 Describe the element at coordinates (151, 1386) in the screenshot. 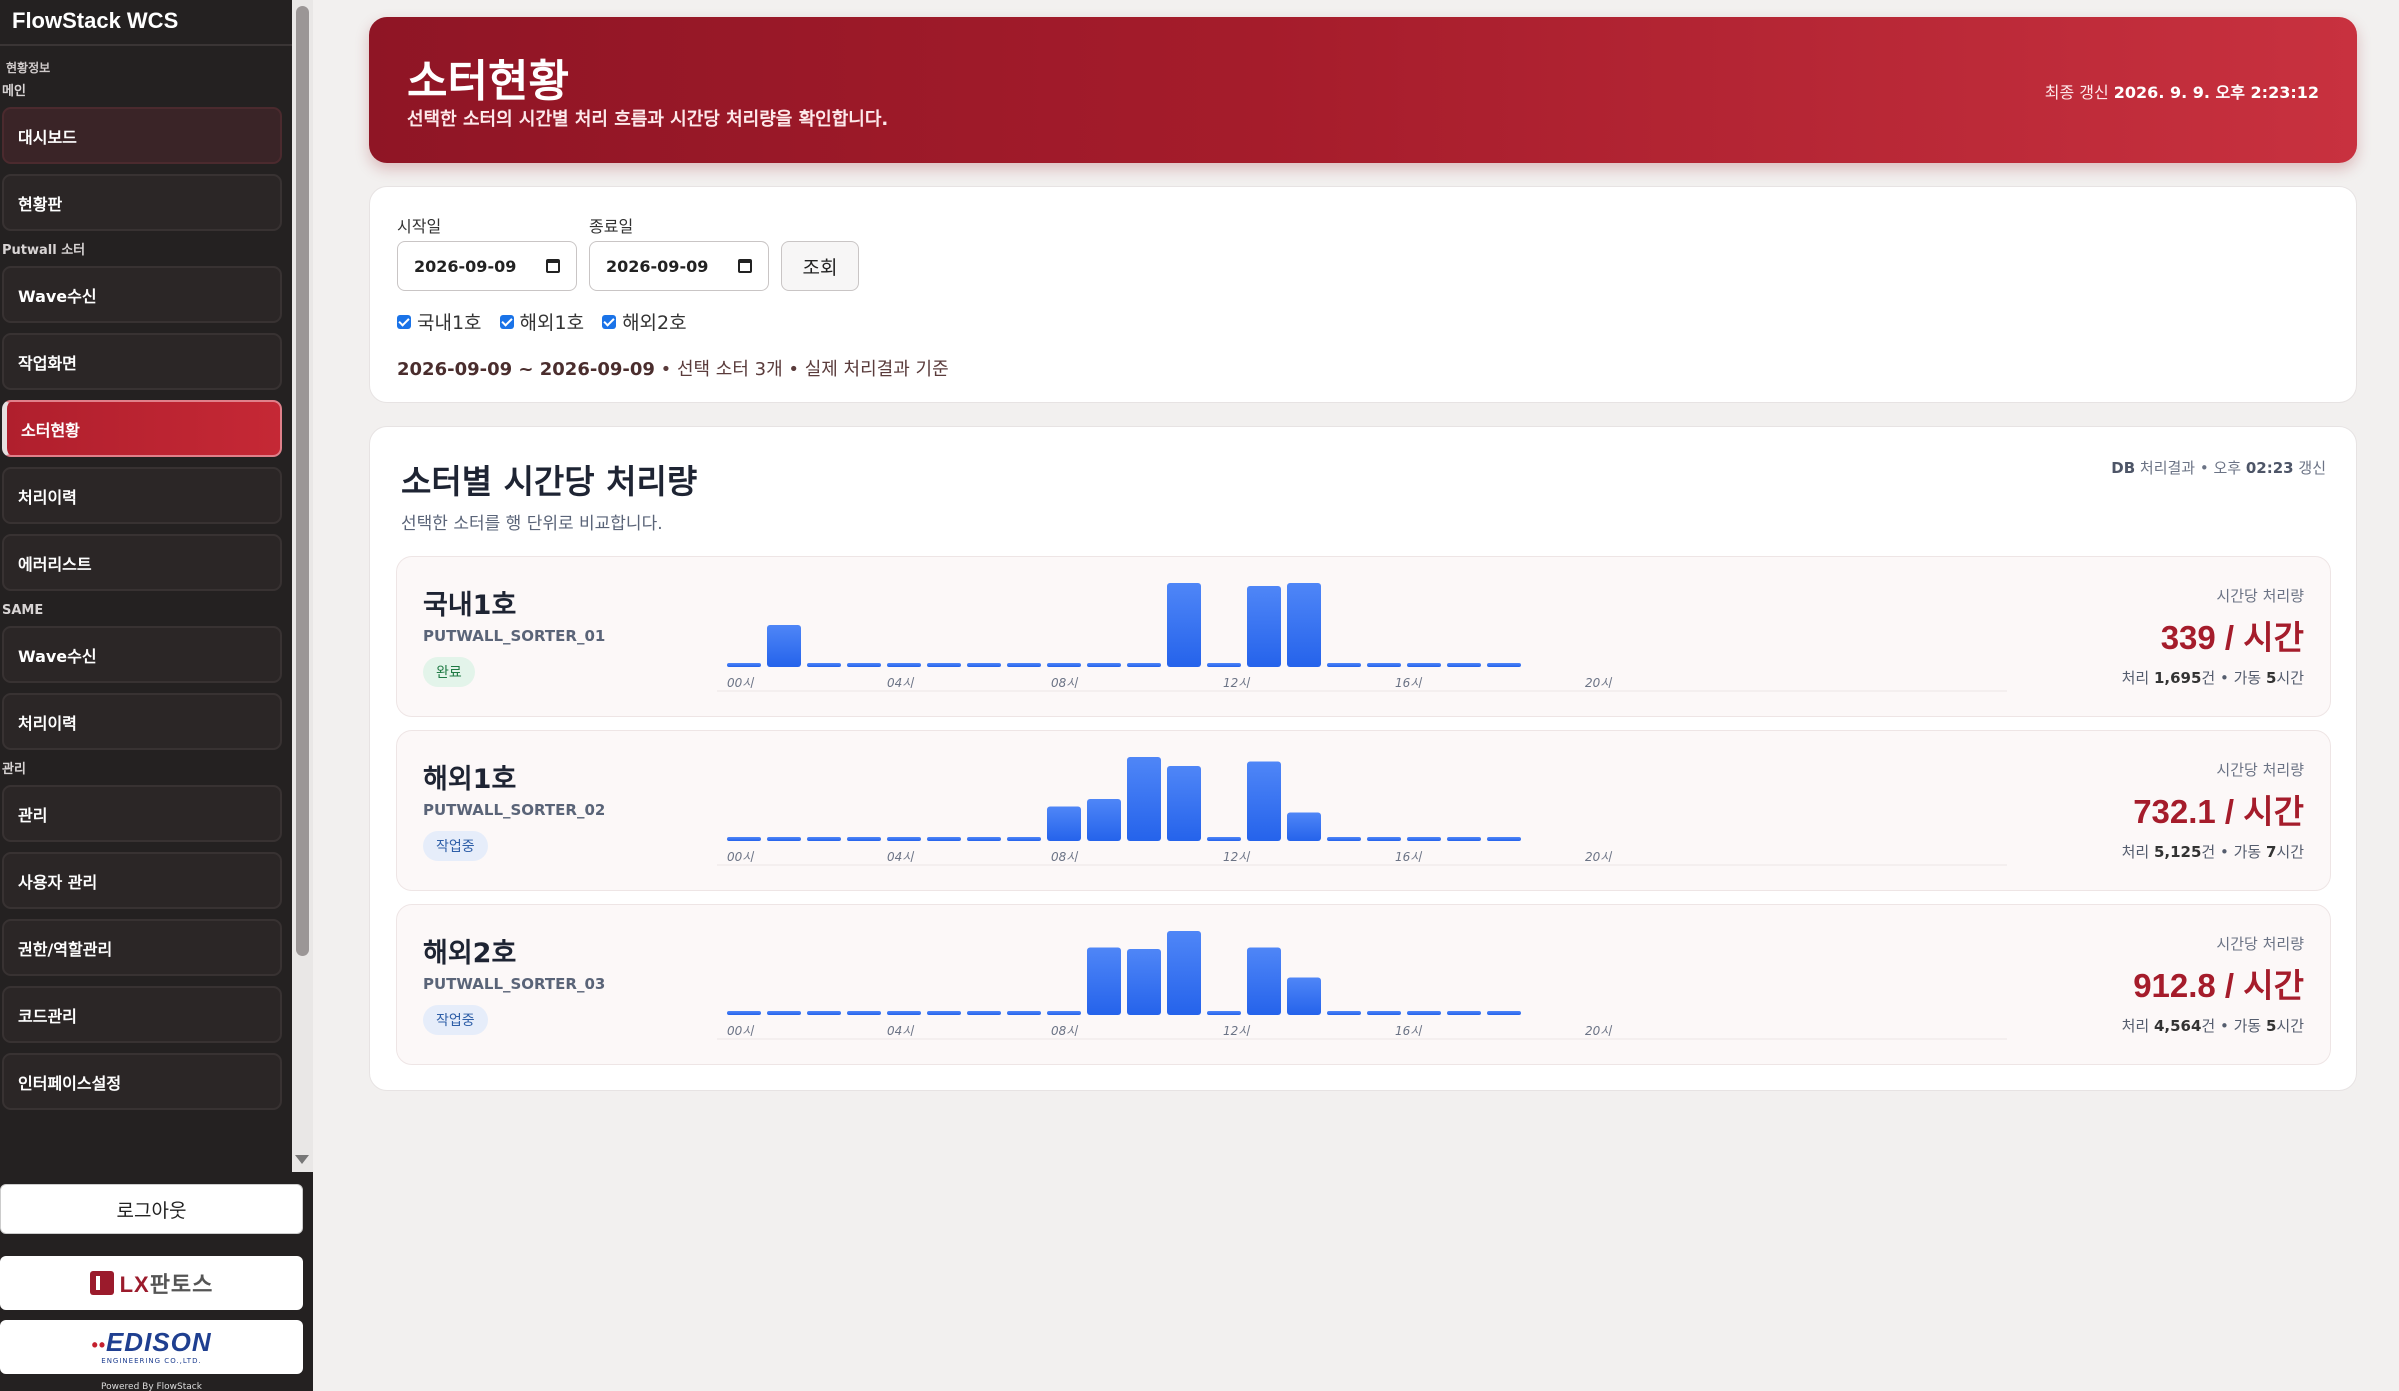

I see `powered-by-text: Powered By FlowStack` at that location.